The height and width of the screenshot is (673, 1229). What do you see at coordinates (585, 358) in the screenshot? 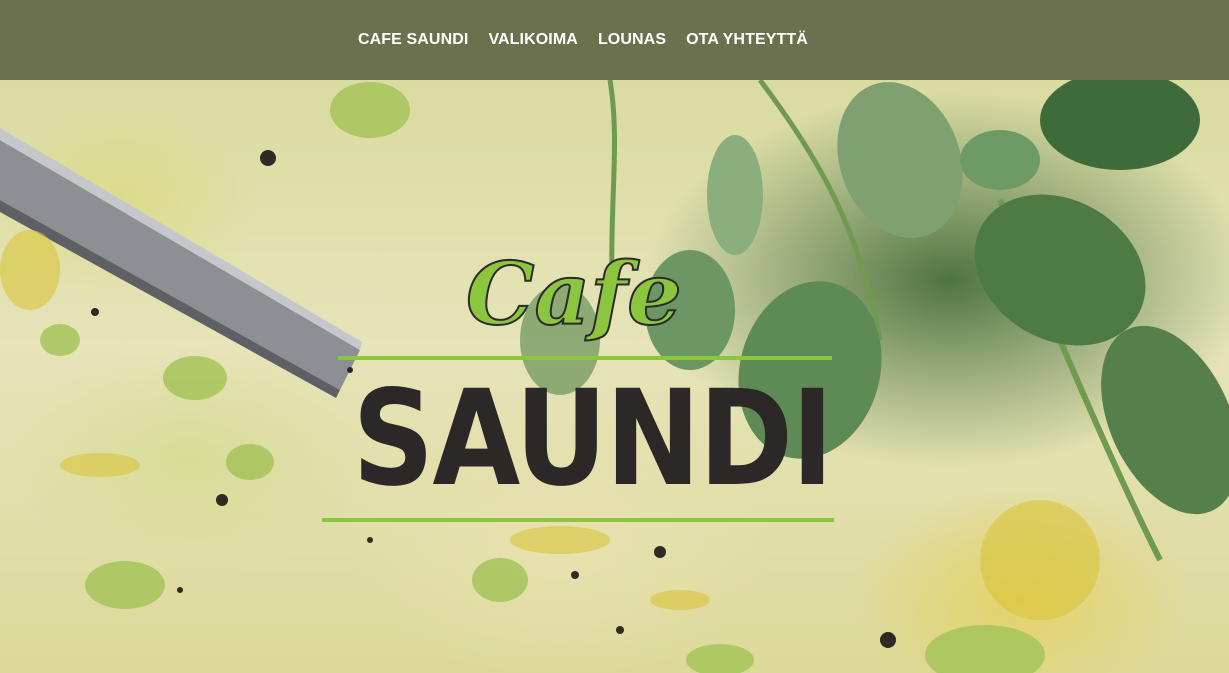
I see `logo-top-rule` at bounding box center [585, 358].